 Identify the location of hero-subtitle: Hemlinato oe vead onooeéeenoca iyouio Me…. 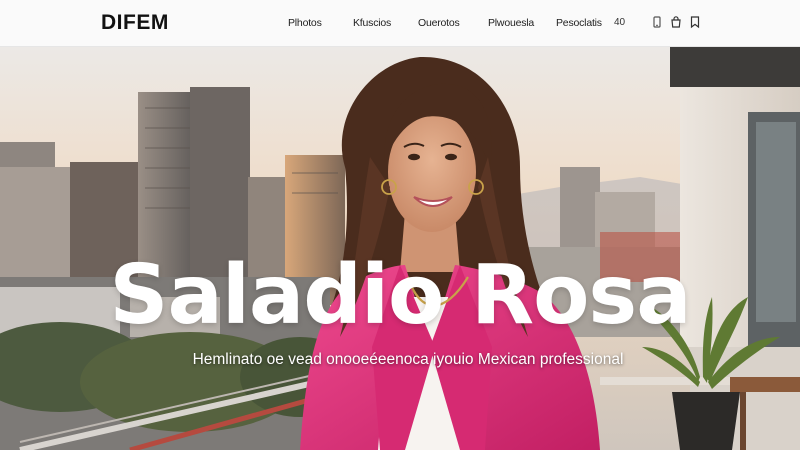
(408, 359).